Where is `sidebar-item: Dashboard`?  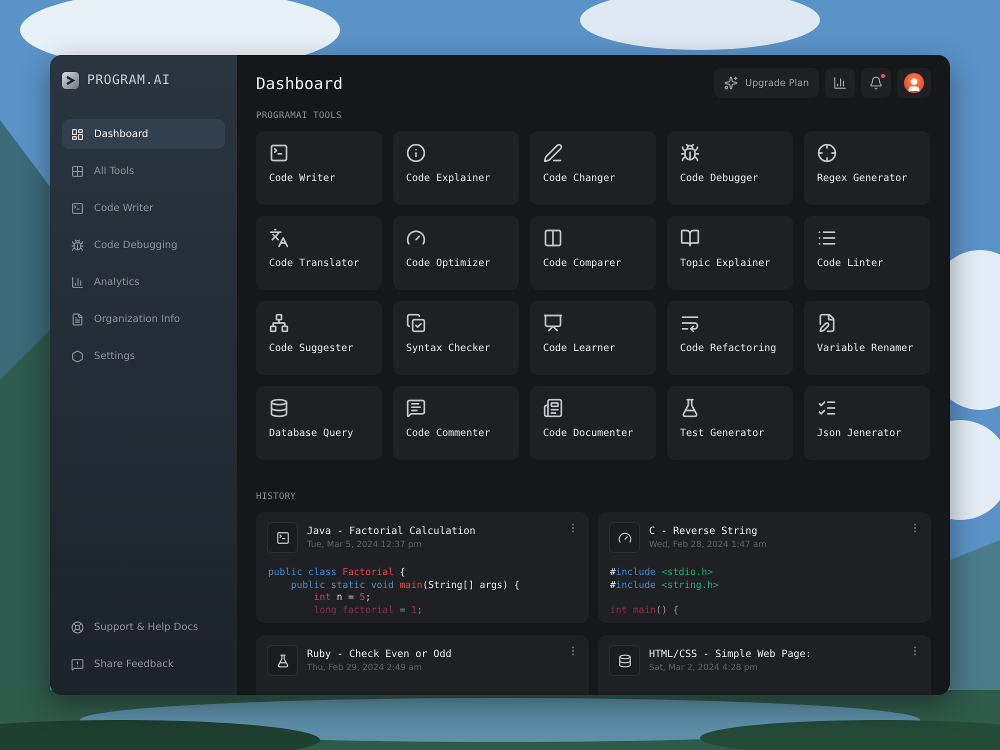
sidebar-item: Dashboard is located at coordinates (143, 134).